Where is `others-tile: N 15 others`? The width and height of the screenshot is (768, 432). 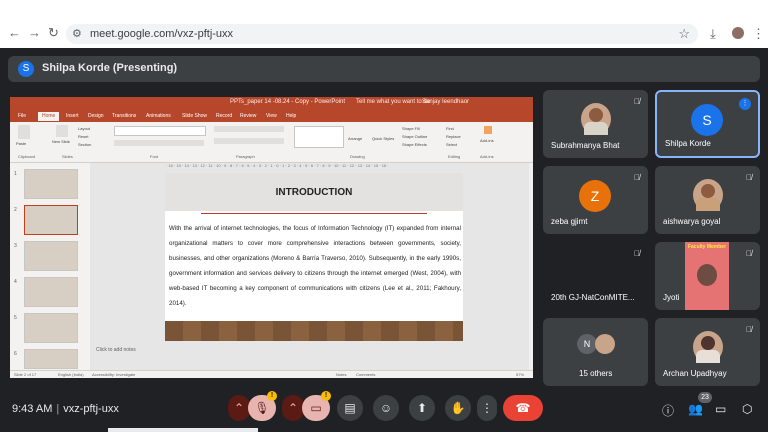
others-tile: N 15 others is located at coordinates (595, 352).